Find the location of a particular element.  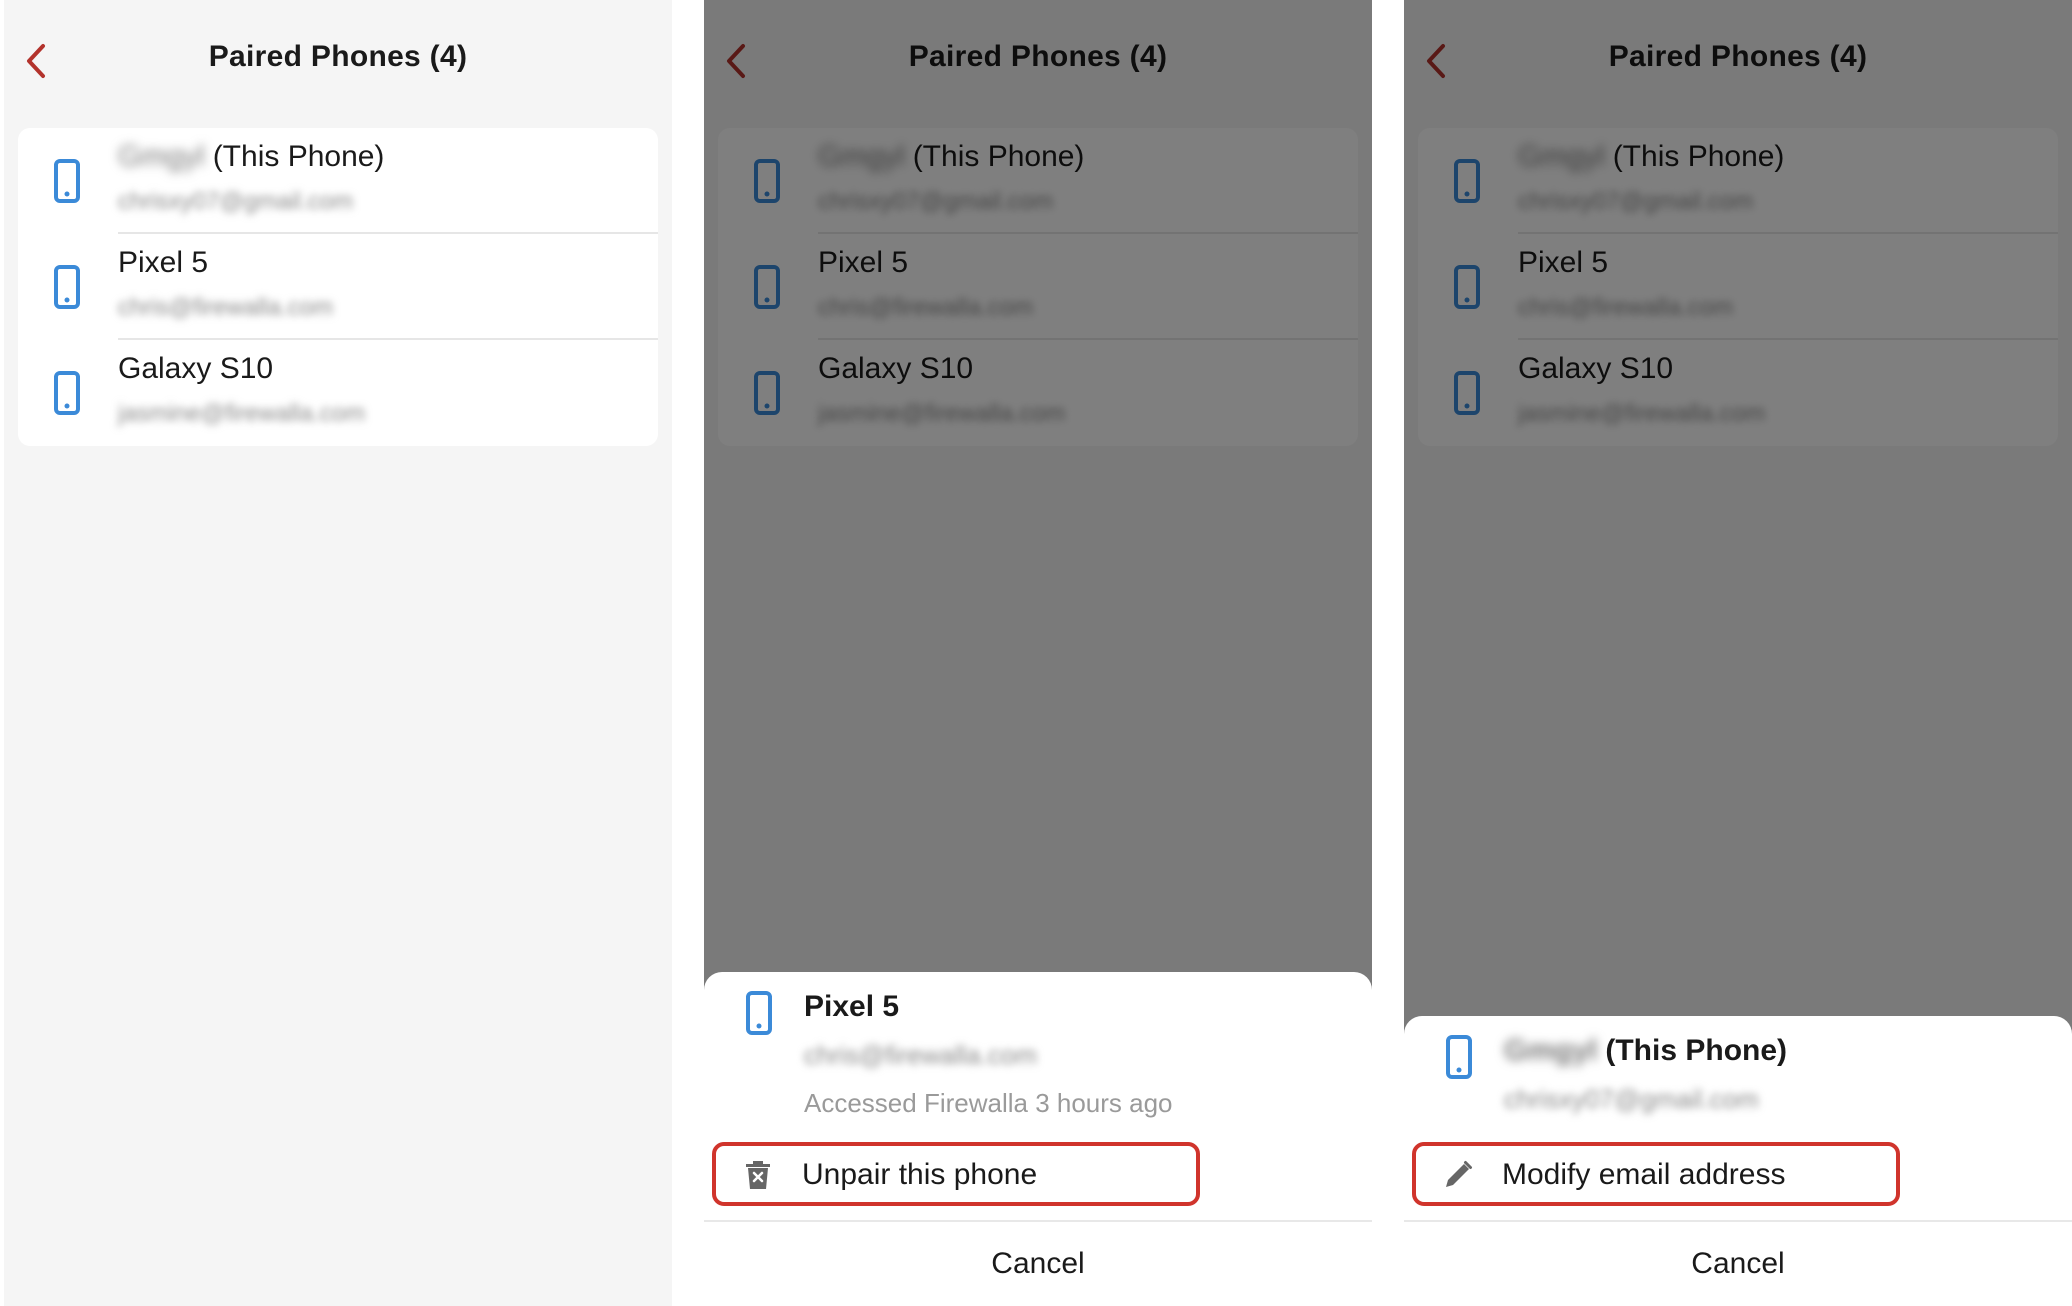

phone-email: jasmine@firewalla.com is located at coordinates (242, 413).